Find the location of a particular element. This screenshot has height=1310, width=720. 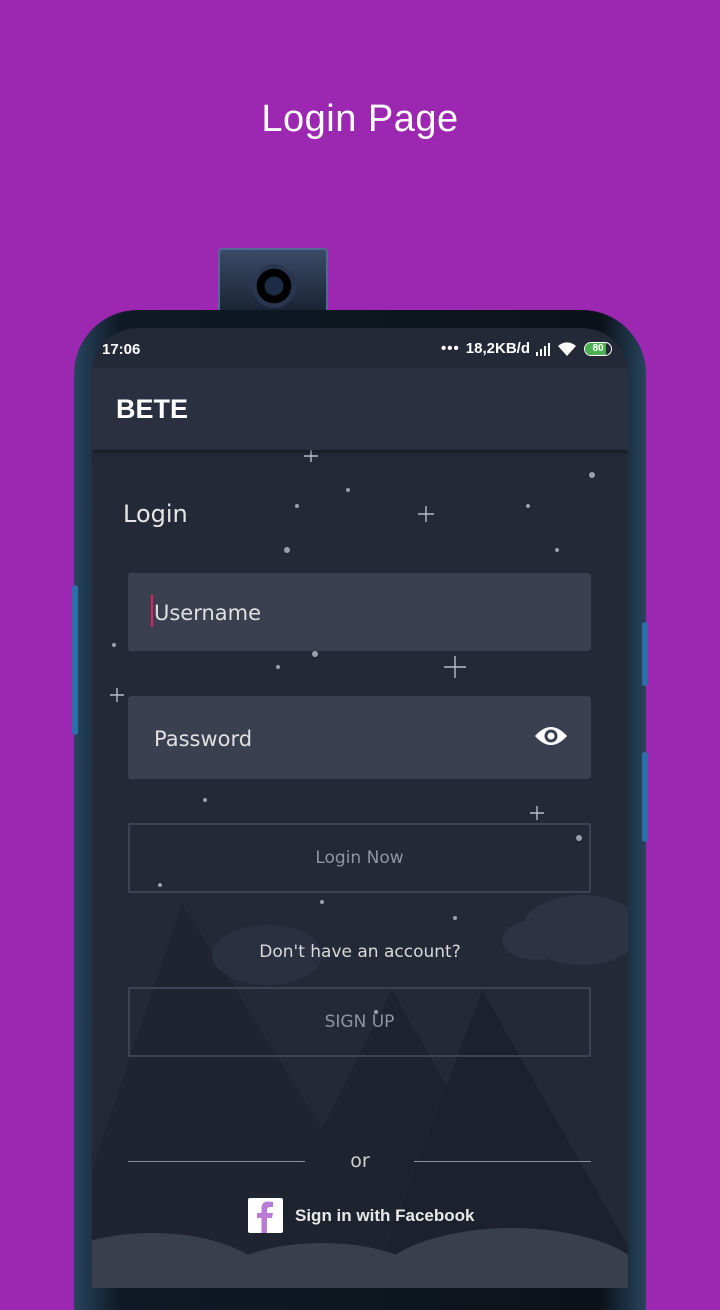

login-section-title: Login is located at coordinates (155, 514).